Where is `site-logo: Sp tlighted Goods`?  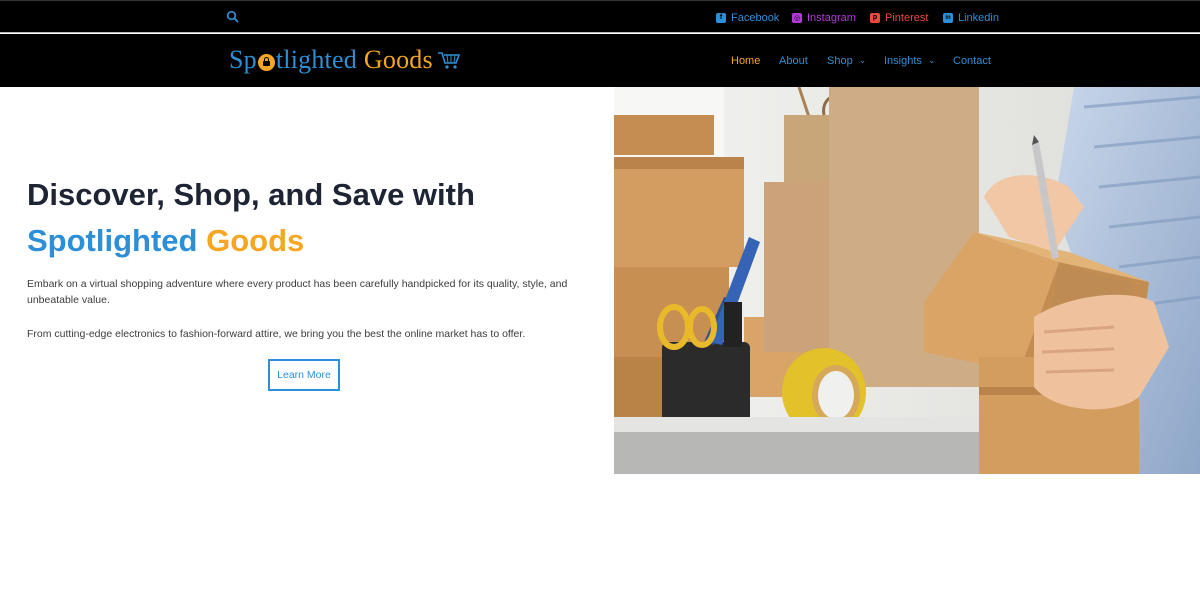 site-logo: Sp tlighted Goods is located at coordinates (345, 60).